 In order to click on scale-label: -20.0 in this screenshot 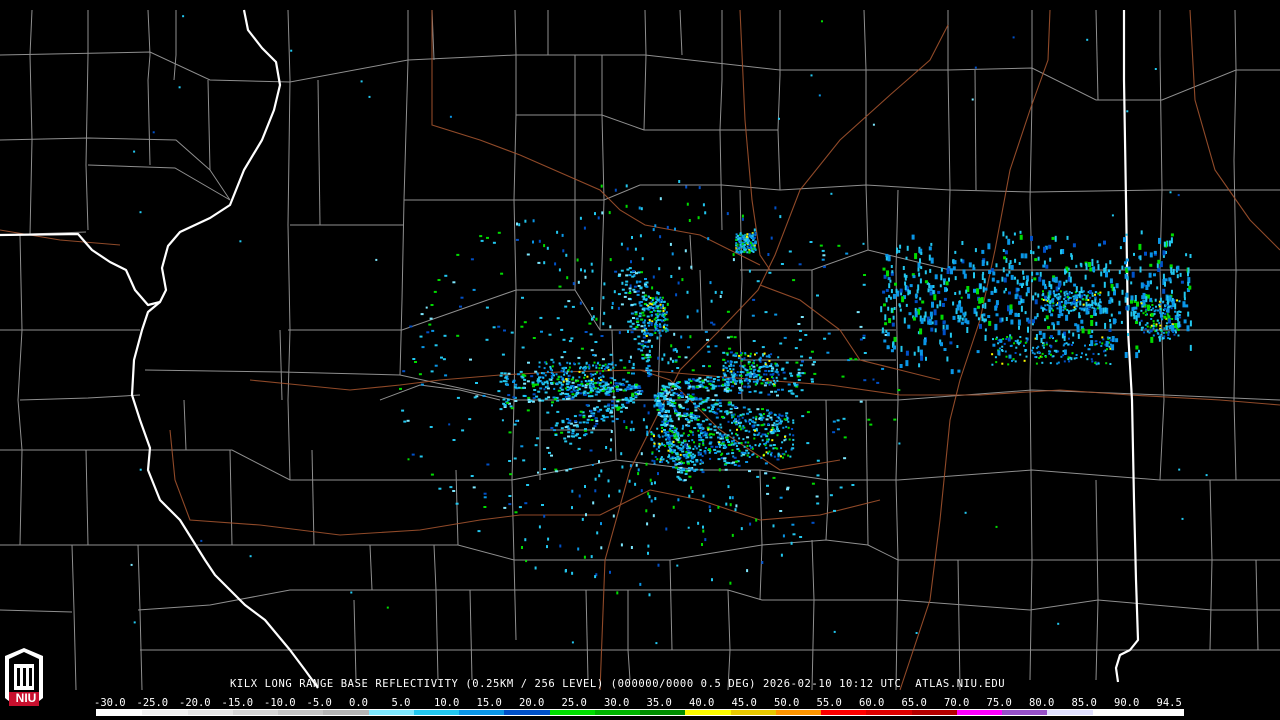, I will do `click(195, 703)`.